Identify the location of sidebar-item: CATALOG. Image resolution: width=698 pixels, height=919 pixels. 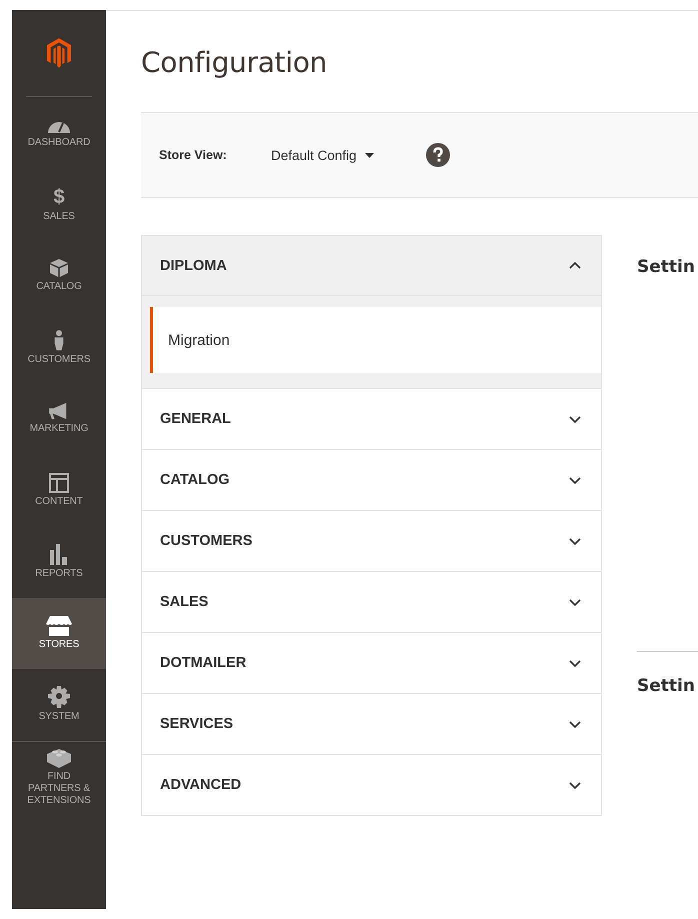
(59, 276).